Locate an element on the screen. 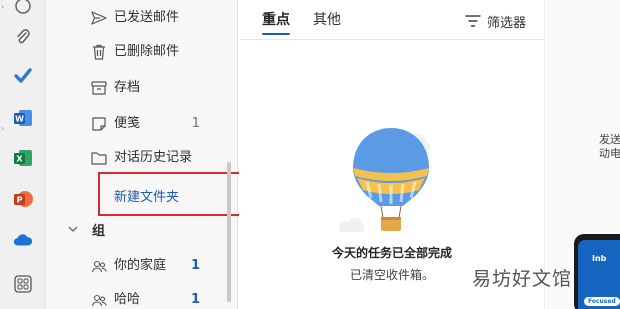  folder-icon is located at coordinates (99, 158).